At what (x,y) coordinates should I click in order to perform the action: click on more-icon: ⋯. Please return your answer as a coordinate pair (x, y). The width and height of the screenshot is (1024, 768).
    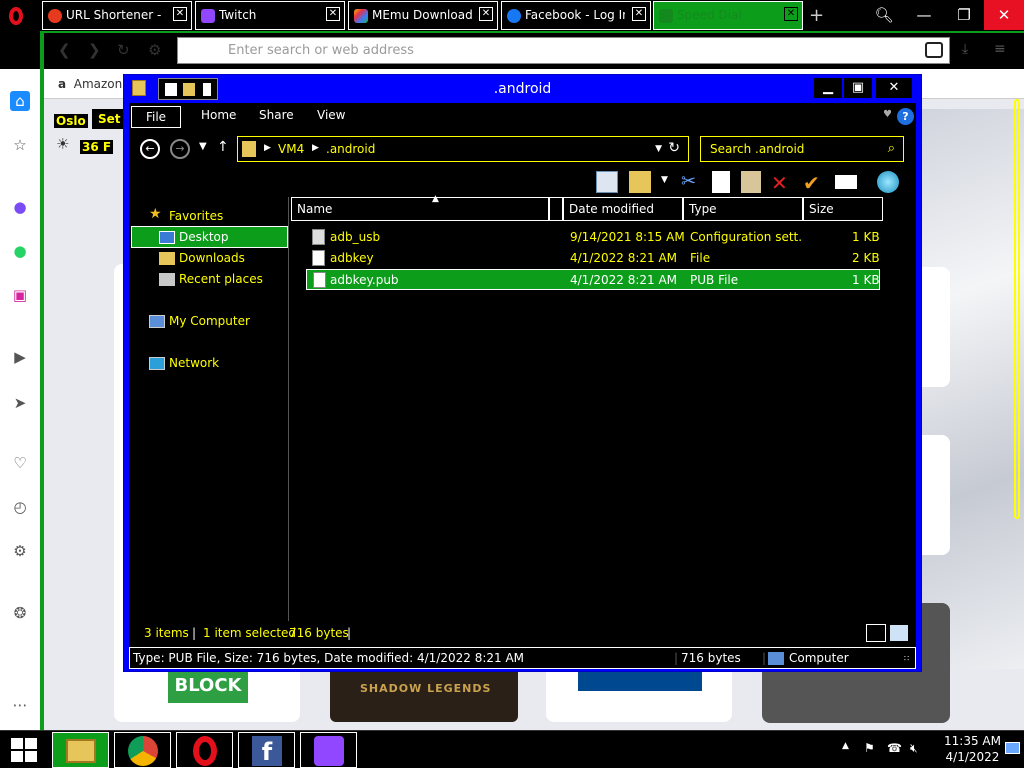
    Looking at the image, I should click on (20, 705).